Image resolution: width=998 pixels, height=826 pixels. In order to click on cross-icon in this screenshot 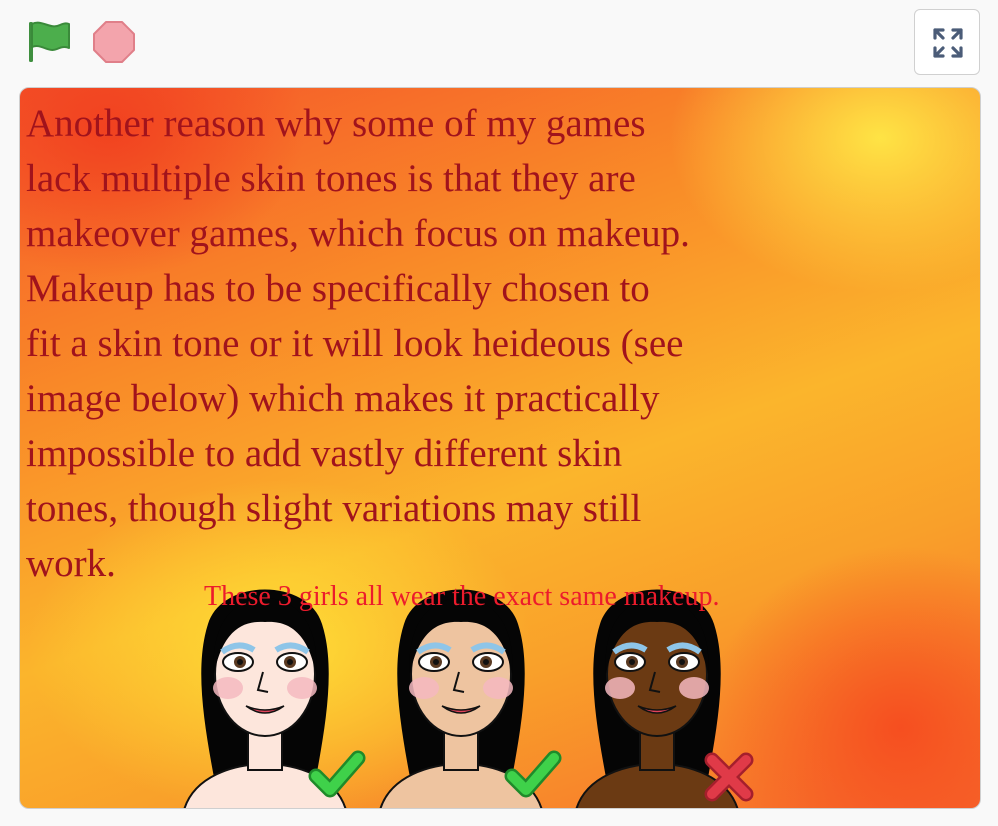, I will do `click(729, 777)`.